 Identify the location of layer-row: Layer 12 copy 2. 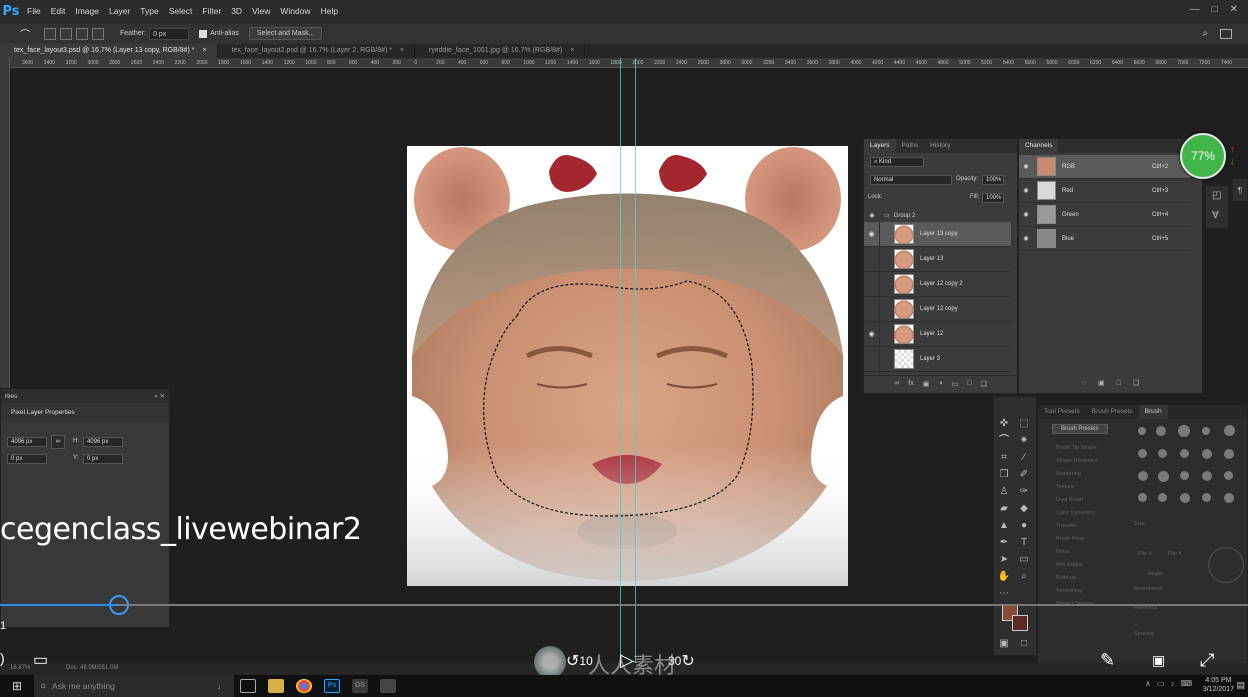
(937, 284).